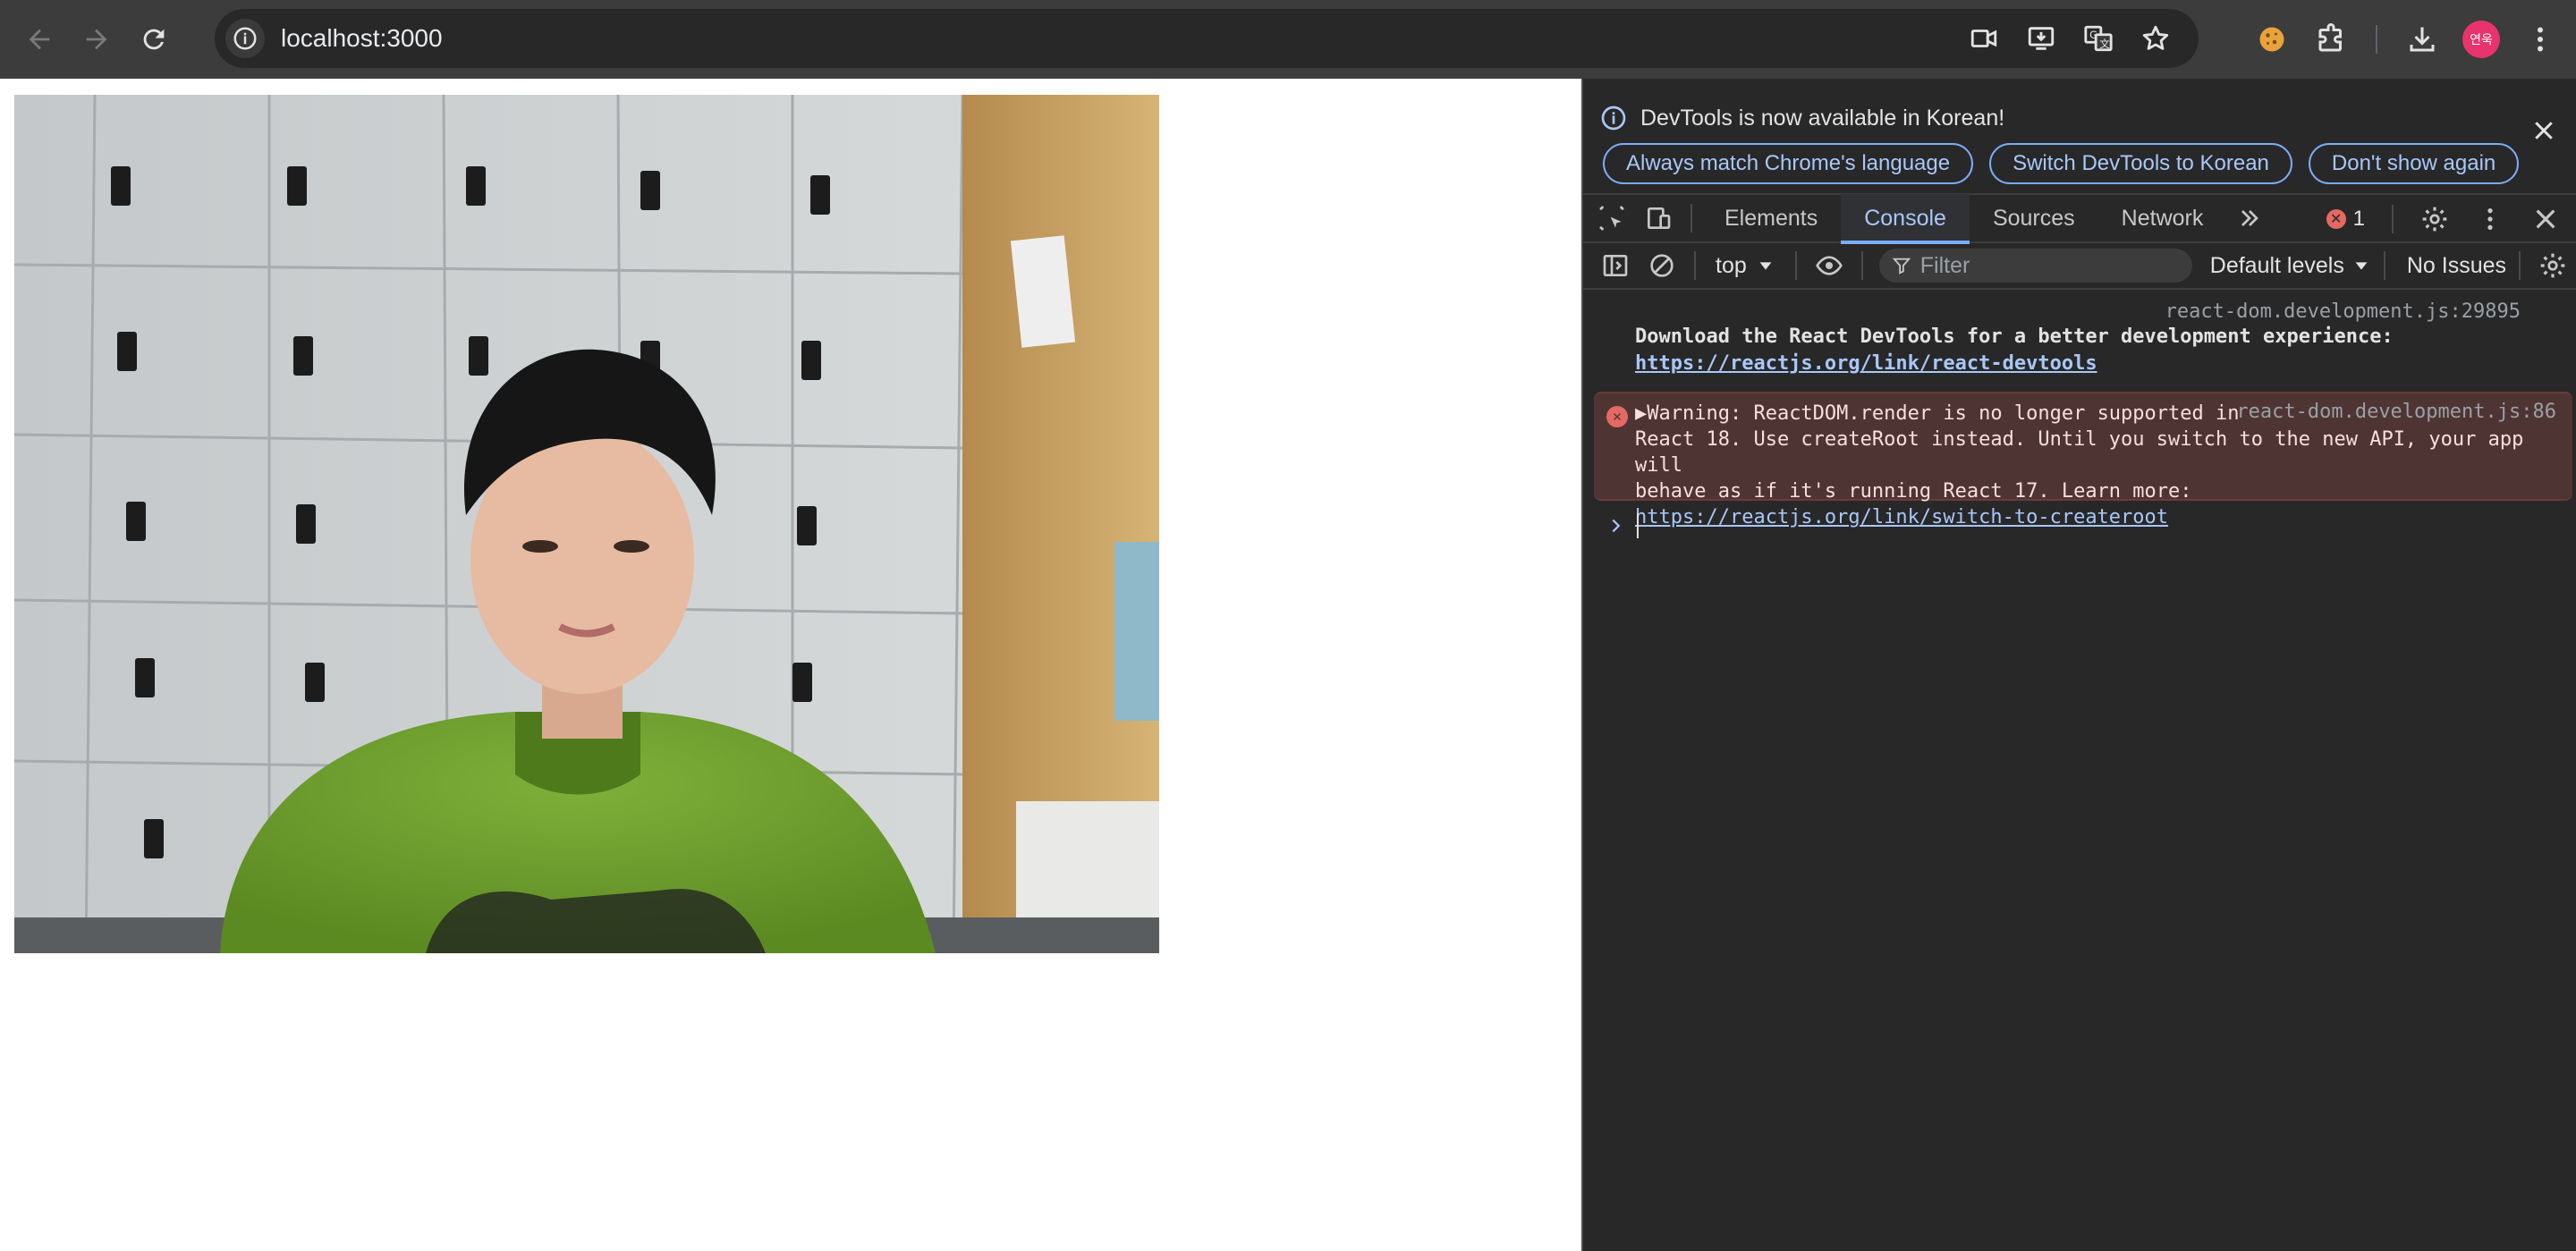  Describe the element at coordinates (1822, 118) in the screenshot. I see `infobar-message: DevTools is now available in Korean!` at that location.